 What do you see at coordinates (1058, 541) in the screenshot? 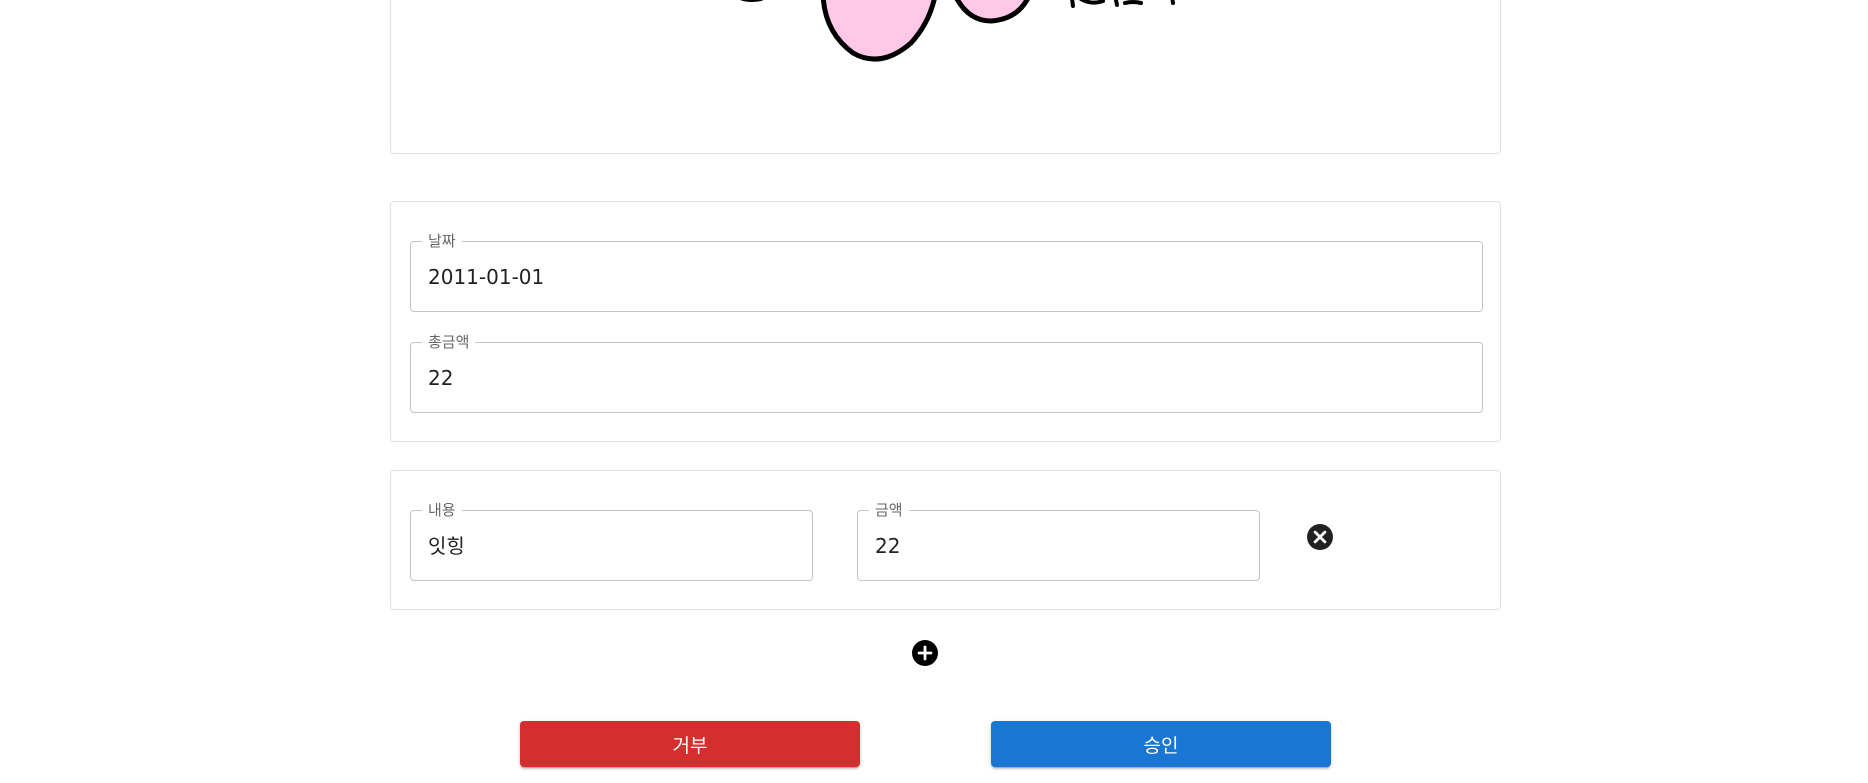
I see `item-amount-field: 금액 22` at bounding box center [1058, 541].